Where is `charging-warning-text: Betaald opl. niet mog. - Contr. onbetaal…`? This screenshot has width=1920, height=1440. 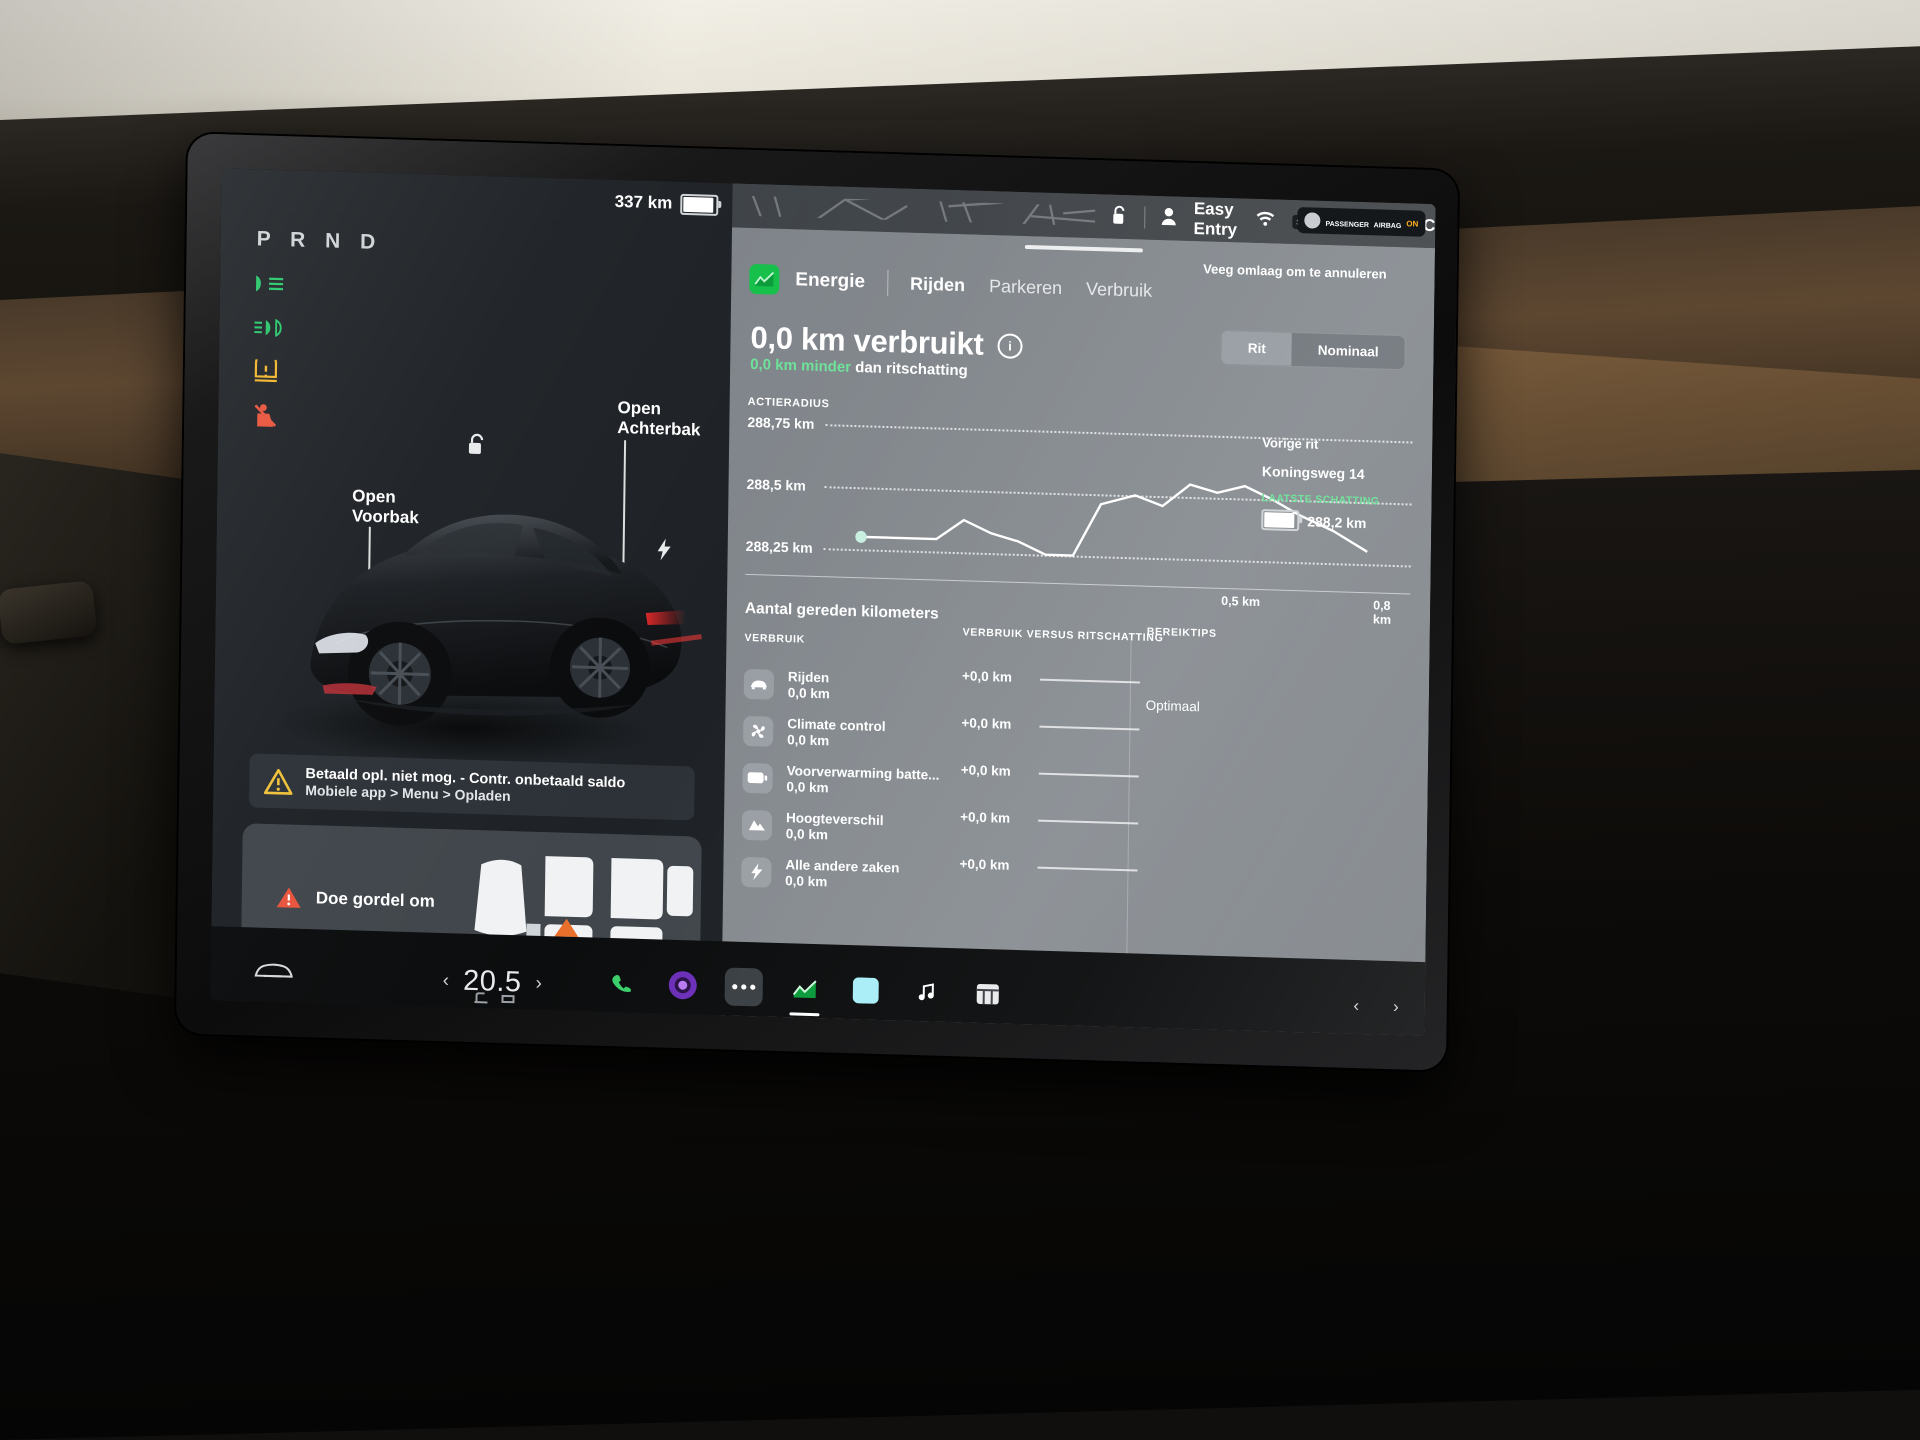
charging-warning-text: Betaald opl. niet mog. - Contr. onbetaal… is located at coordinates (465, 786).